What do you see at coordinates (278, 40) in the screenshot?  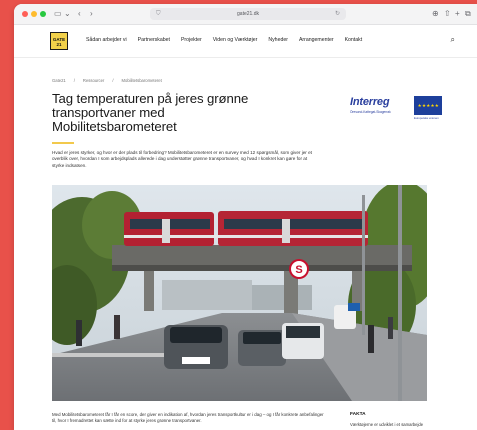 I see `nav-link-nyheder: Nyheder` at bounding box center [278, 40].